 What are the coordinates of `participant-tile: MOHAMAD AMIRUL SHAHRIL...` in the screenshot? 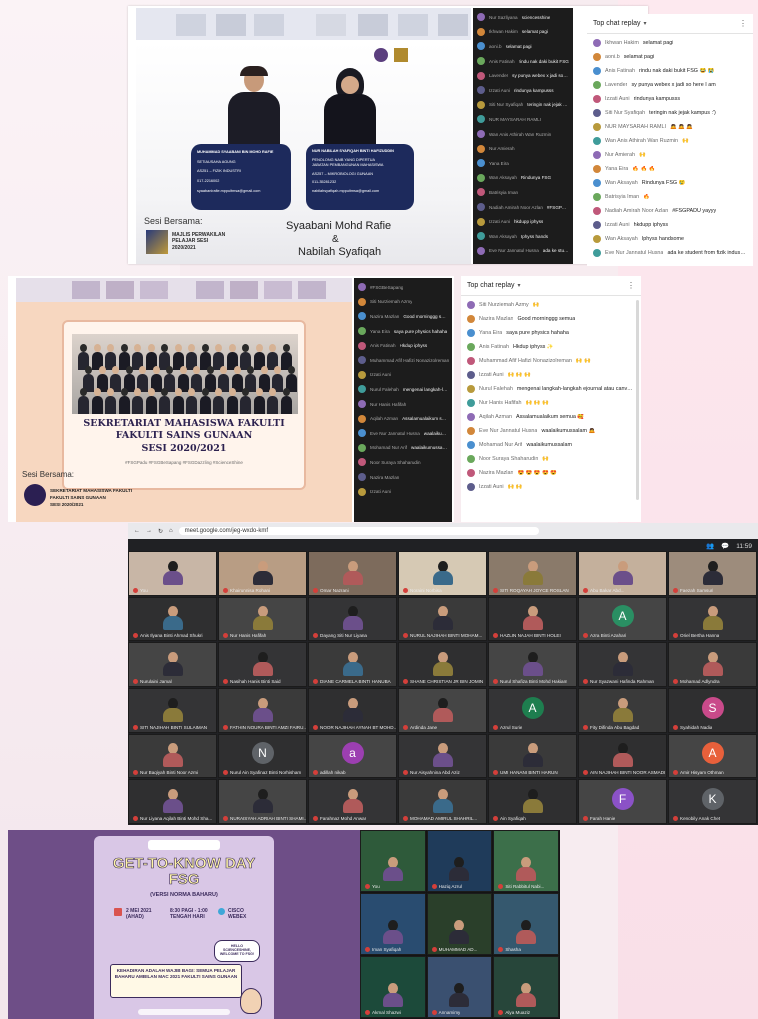 It's located at (442, 801).